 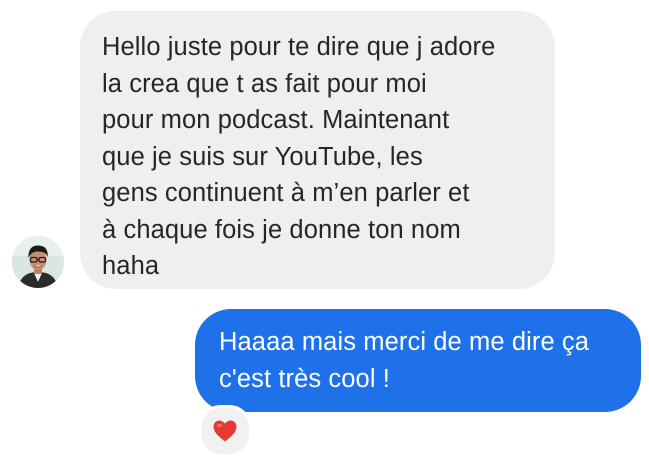 I want to click on sender-avatar, so click(x=38, y=262).